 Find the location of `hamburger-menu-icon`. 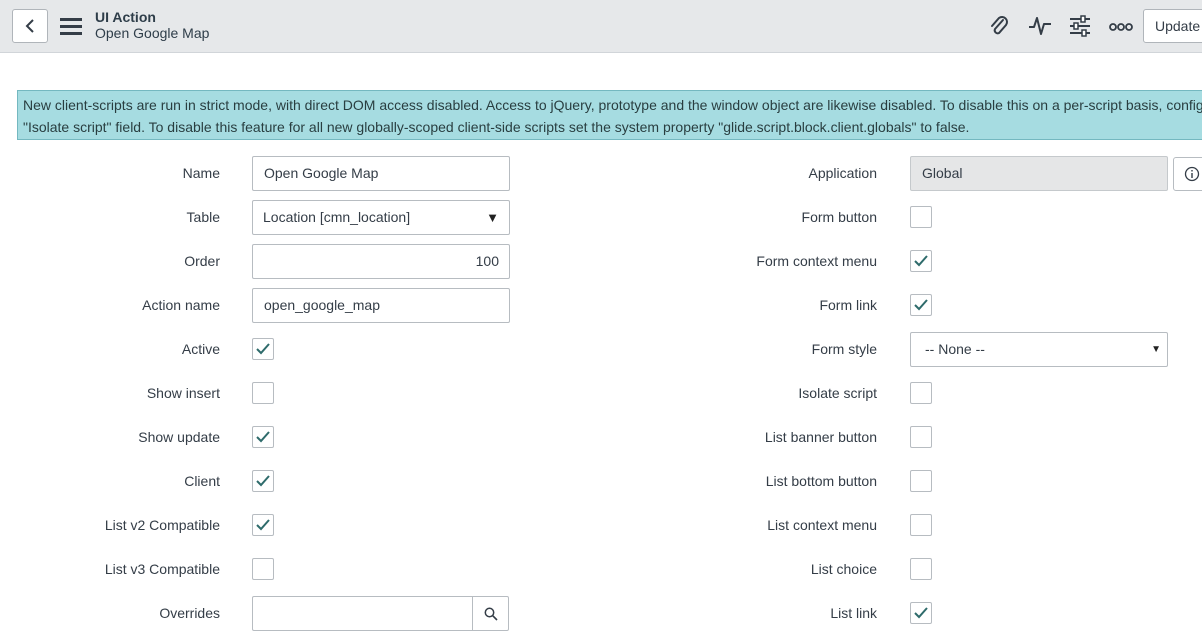

hamburger-menu-icon is located at coordinates (71, 26).